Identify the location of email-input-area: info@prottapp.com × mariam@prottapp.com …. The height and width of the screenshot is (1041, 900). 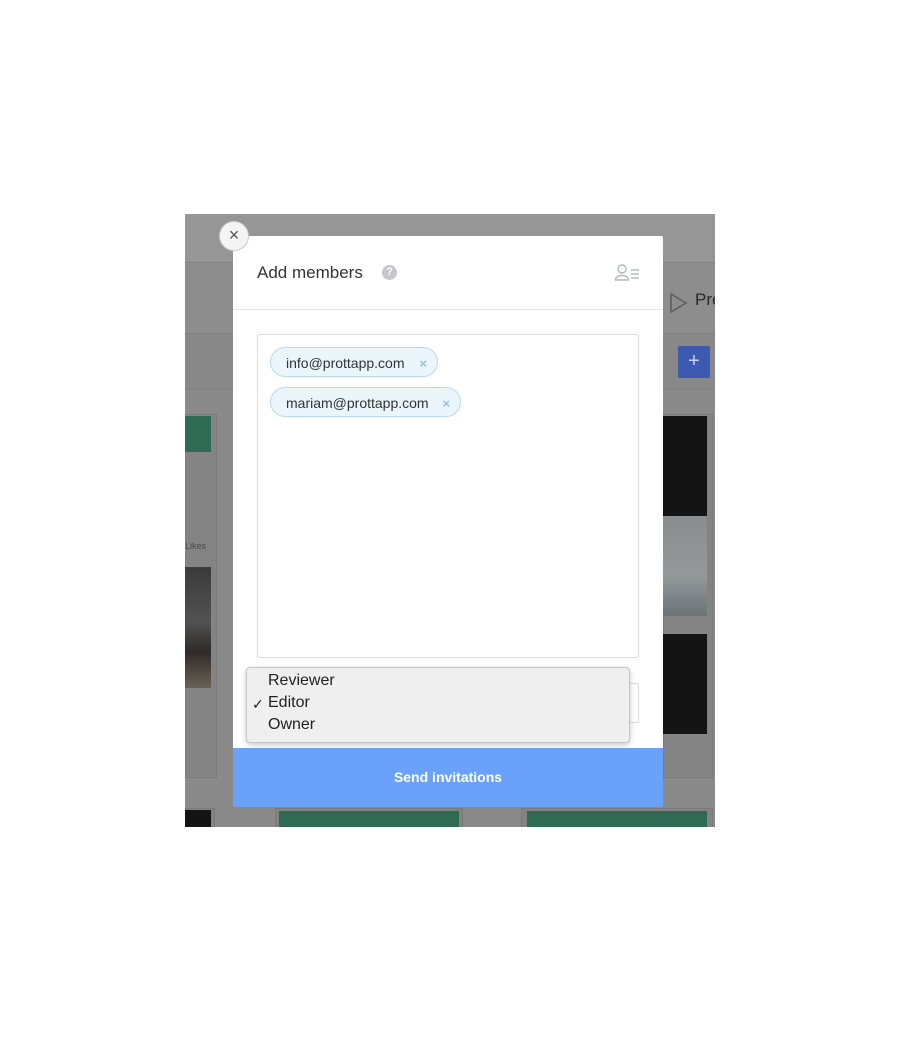
(448, 496).